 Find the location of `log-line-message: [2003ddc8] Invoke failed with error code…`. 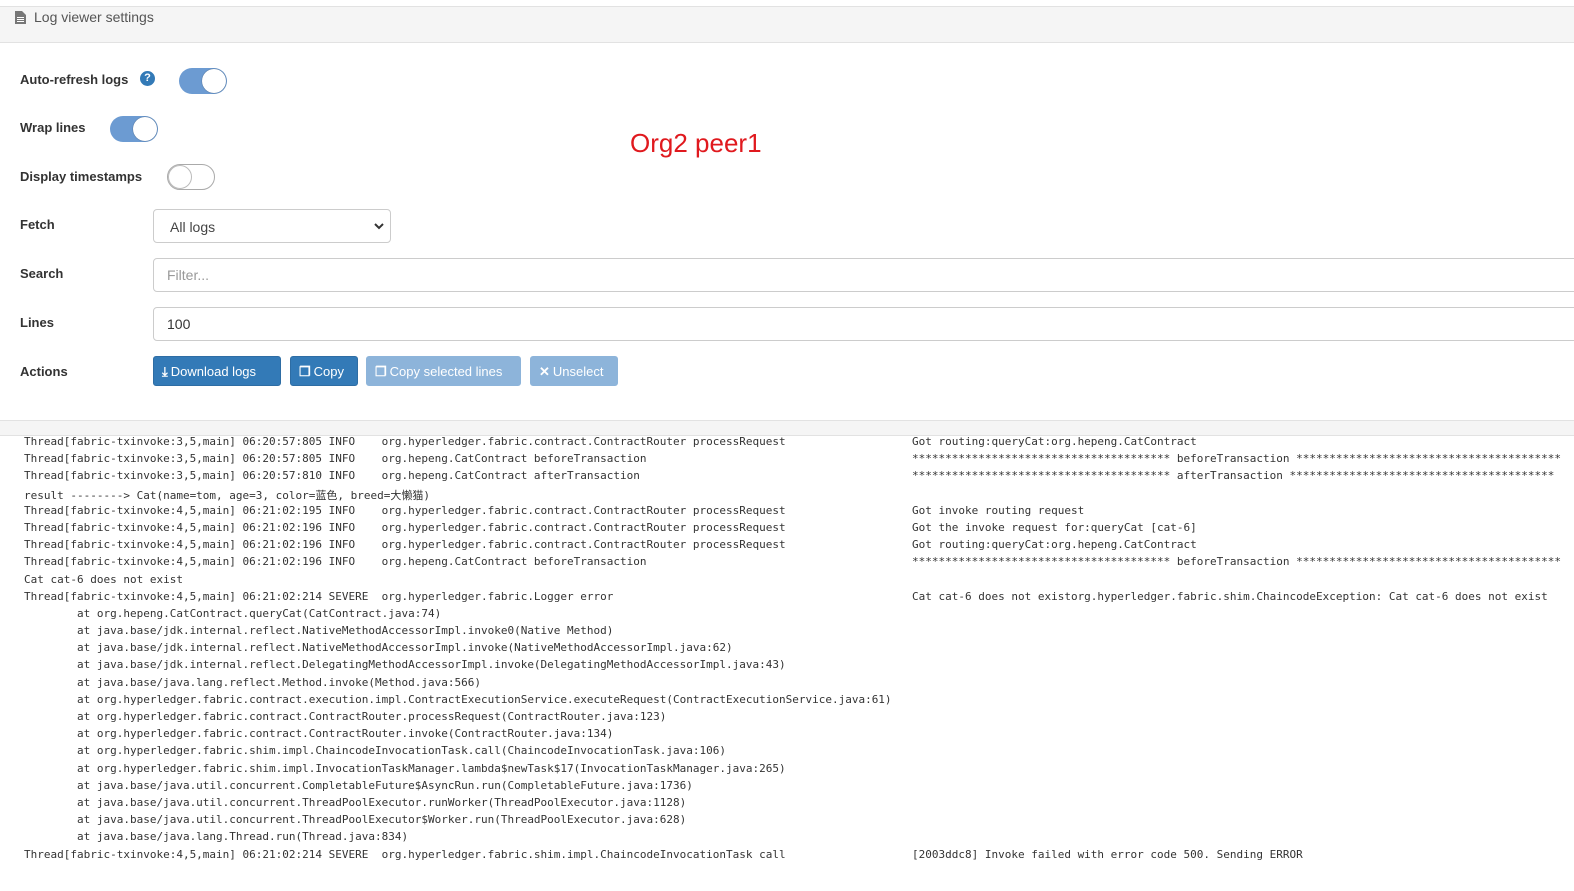

log-line-message: [2003ddc8] Invoke failed with error code… is located at coordinates (1107, 854).